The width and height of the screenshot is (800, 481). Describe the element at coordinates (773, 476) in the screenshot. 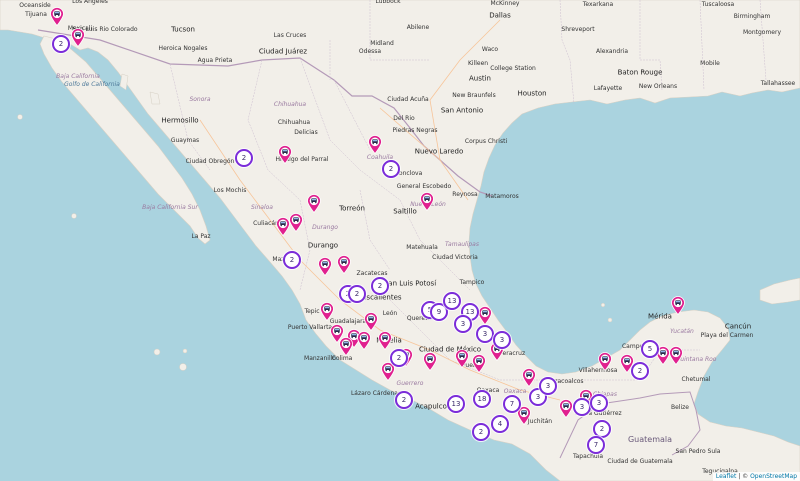

I see `osm-link: OpenStreetMap` at that location.